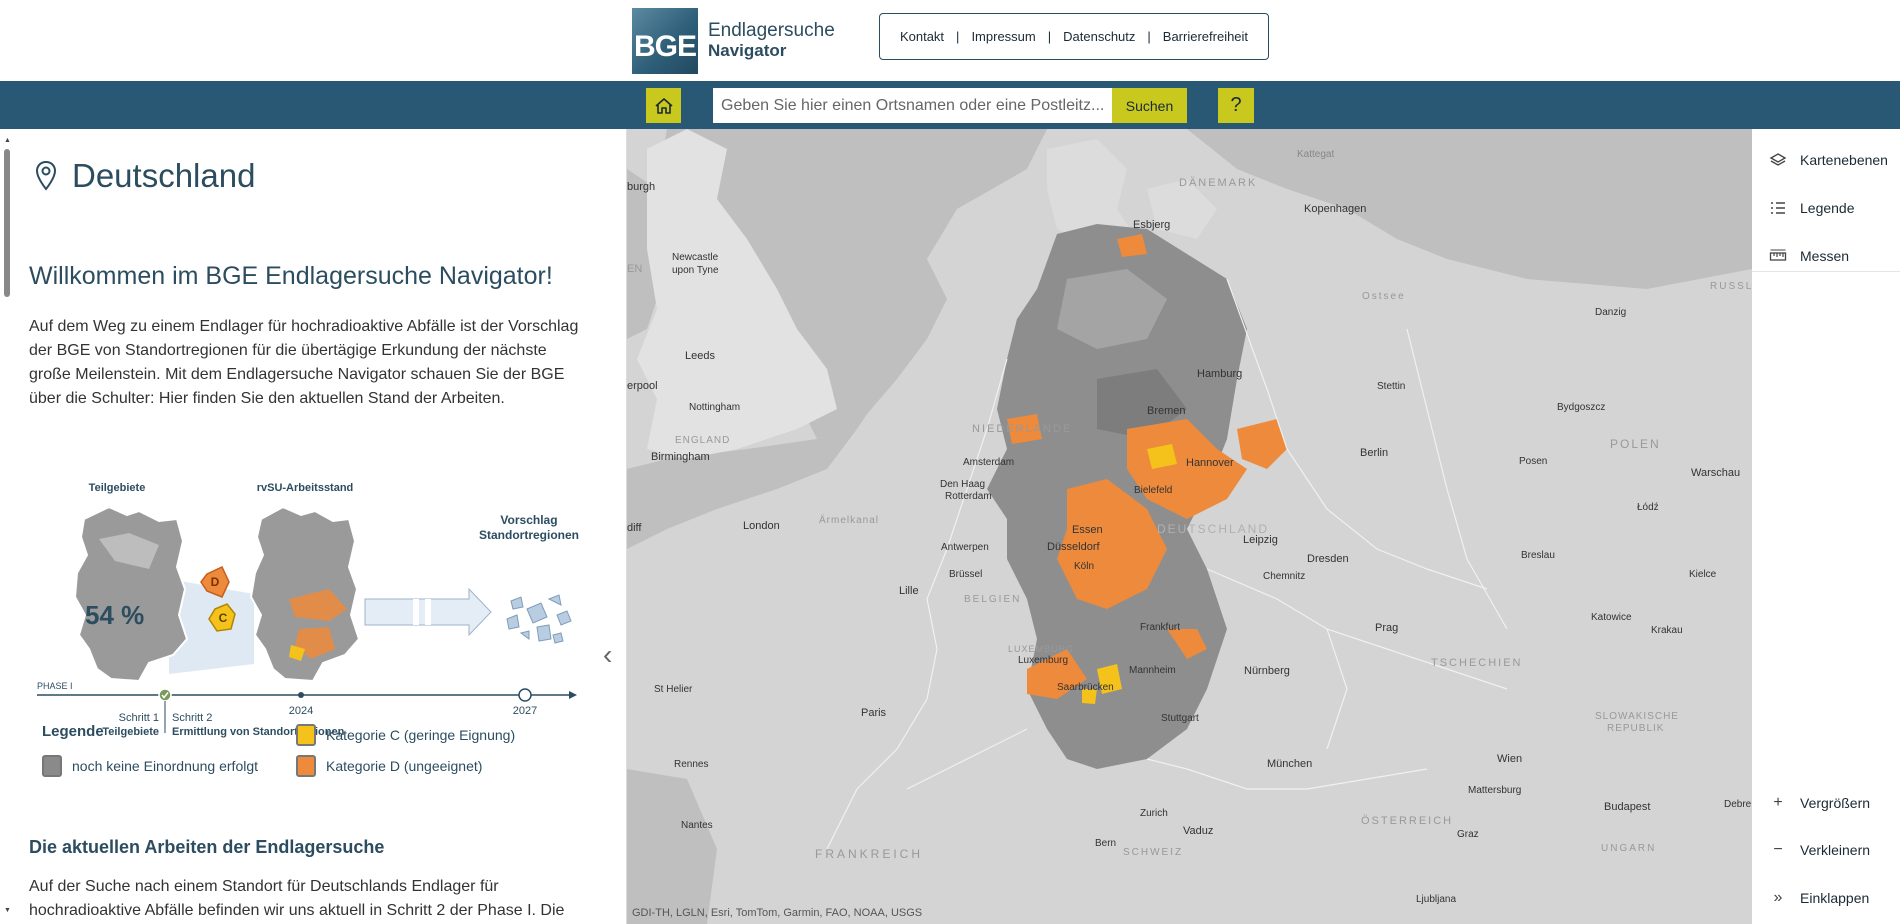  What do you see at coordinates (680, 457) in the screenshot?
I see `label-birmingham: Birmingham` at bounding box center [680, 457].